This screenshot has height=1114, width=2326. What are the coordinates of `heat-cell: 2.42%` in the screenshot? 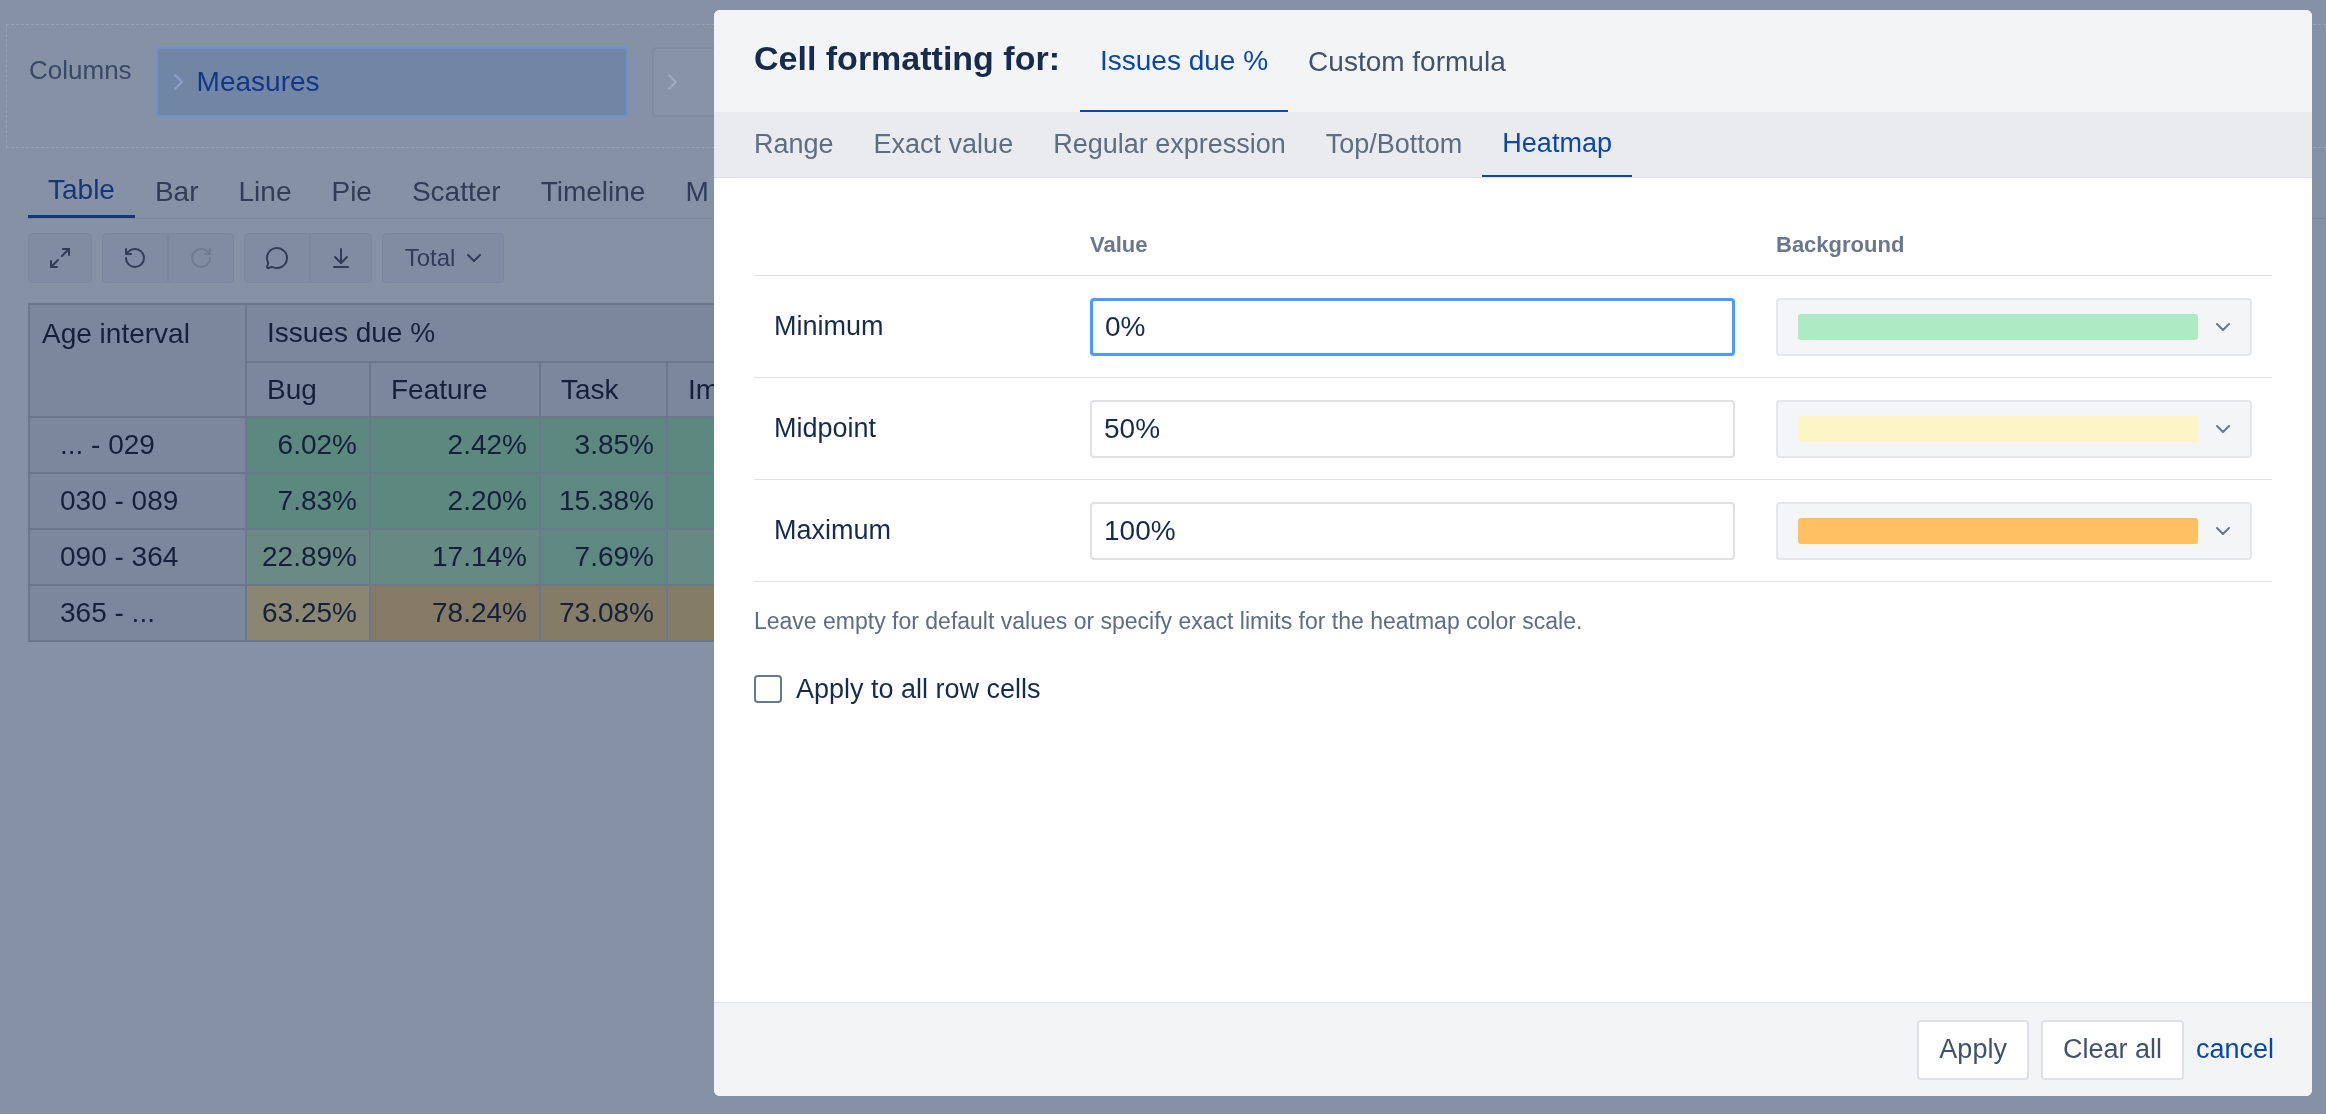 It's located at (455, 445).